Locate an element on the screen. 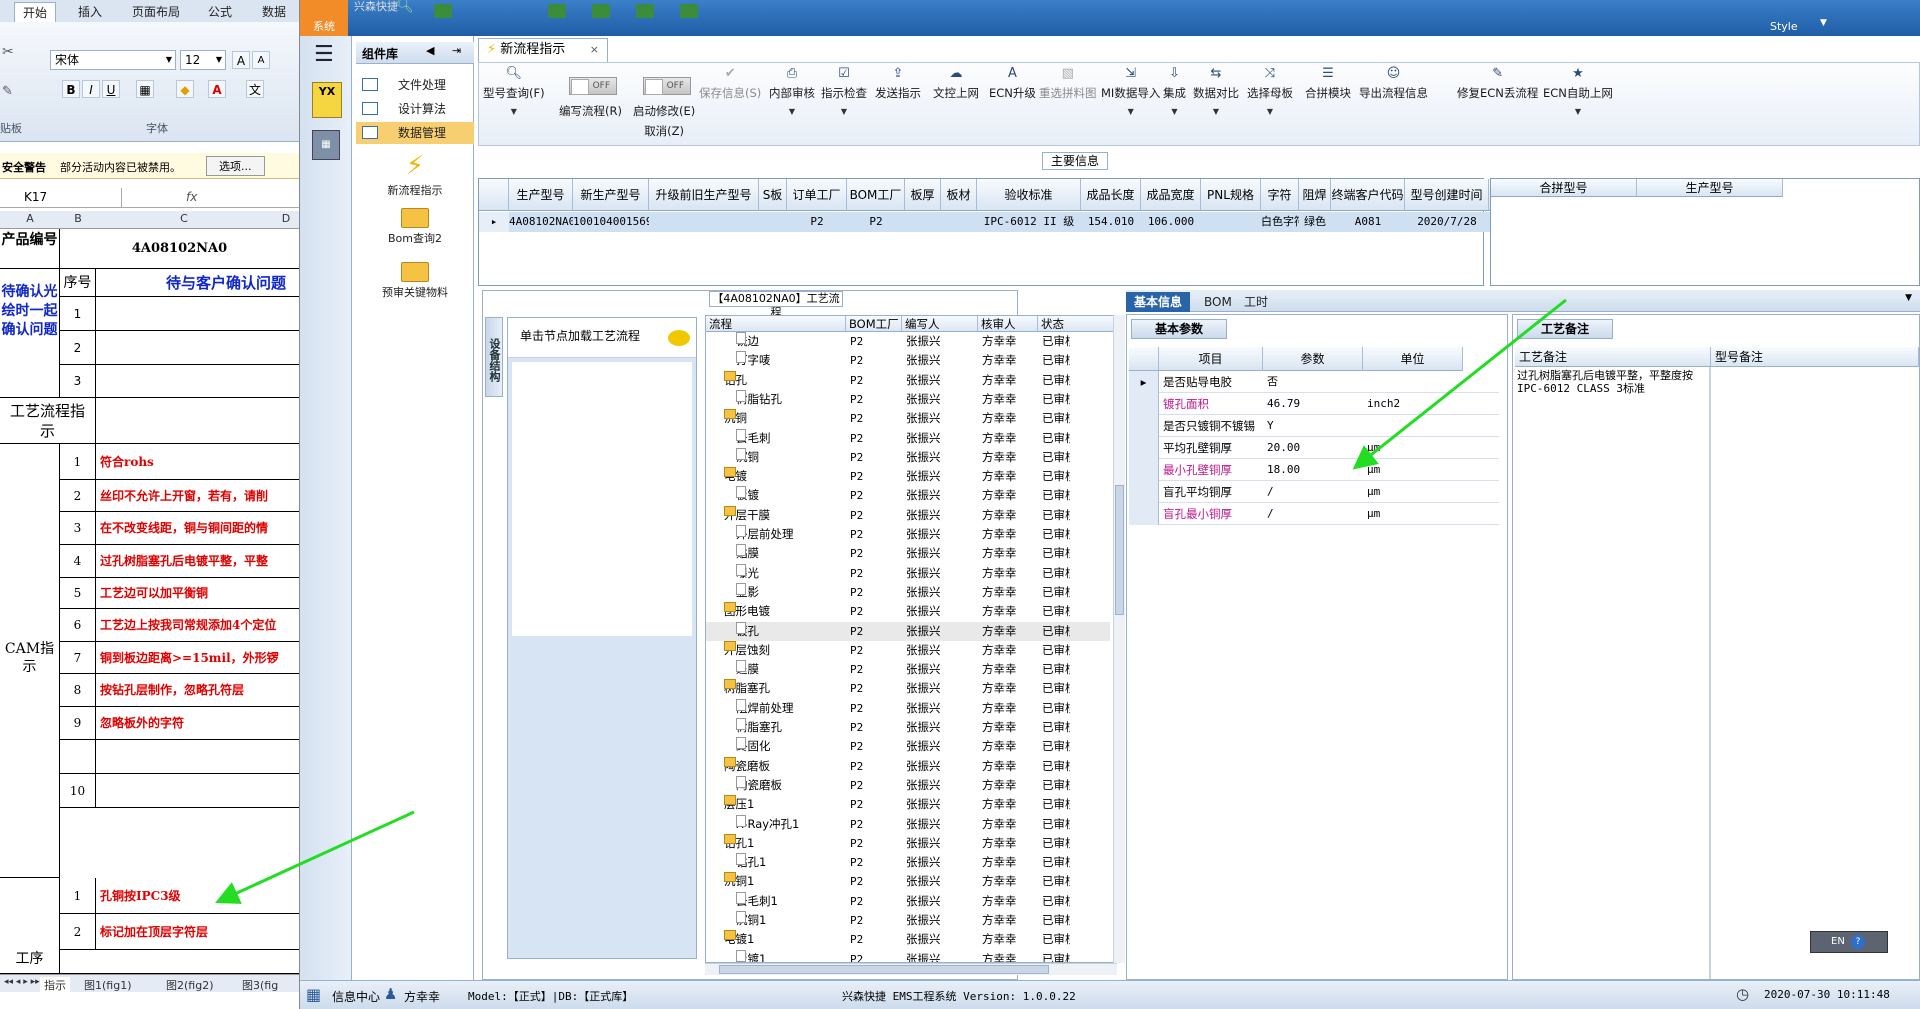 This screenshot has height=1009, width=1920. cam-seq-cell: 2 is located at coordinates (78, 496).